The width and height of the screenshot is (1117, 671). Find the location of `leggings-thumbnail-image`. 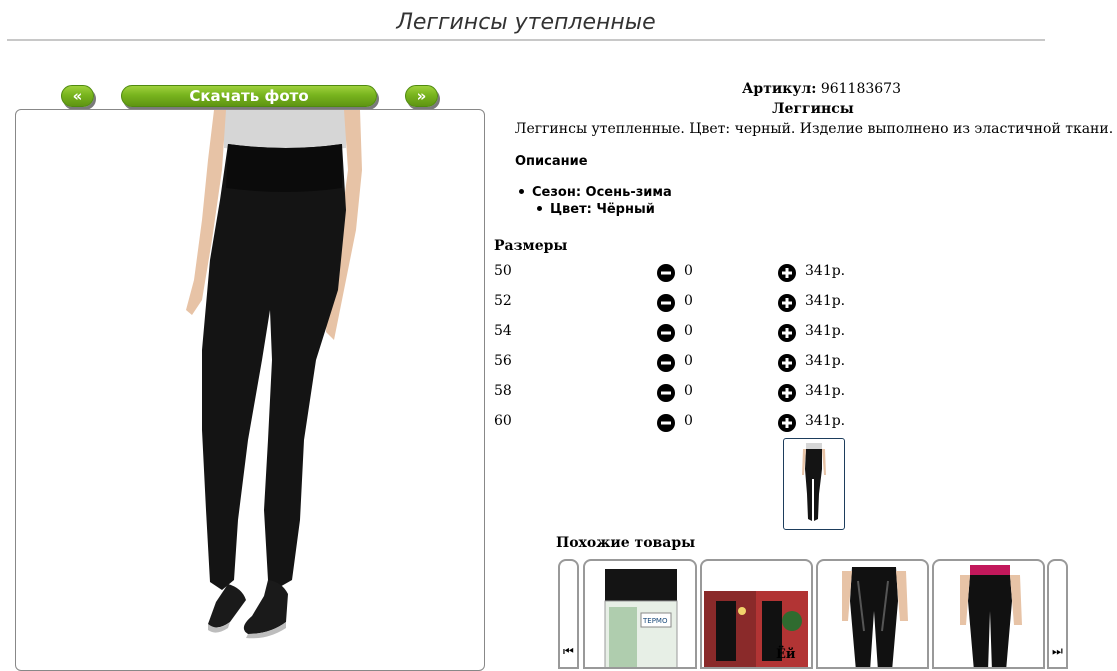

leggings-thumbnail-image is located at coordinates (814, 482).